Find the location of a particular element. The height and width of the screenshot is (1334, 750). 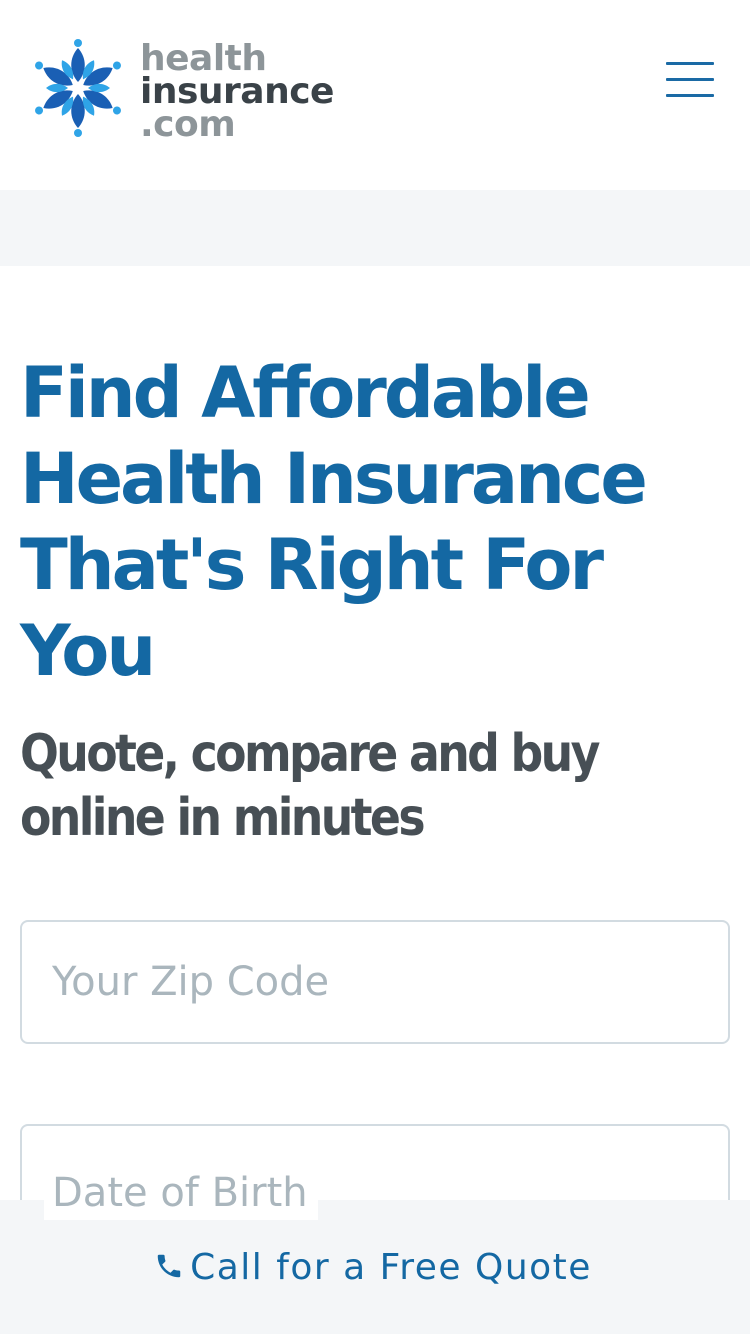

zip-code-input is located at coordinates (375, 982).